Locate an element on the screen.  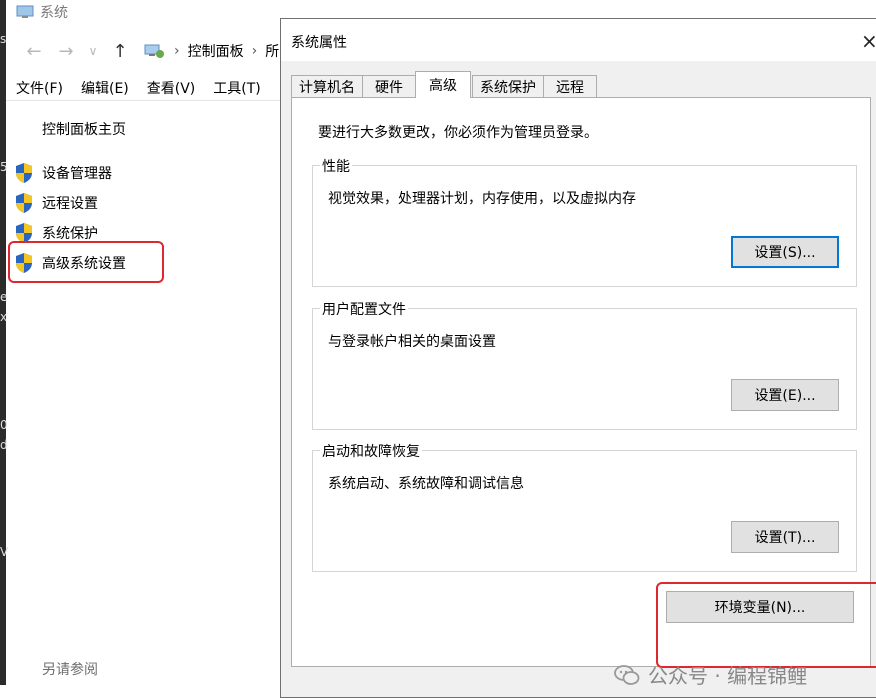
navigation-bar: ← → ∨ ↑ › 控制面板 › 所 is located at coordinates (148, 51).